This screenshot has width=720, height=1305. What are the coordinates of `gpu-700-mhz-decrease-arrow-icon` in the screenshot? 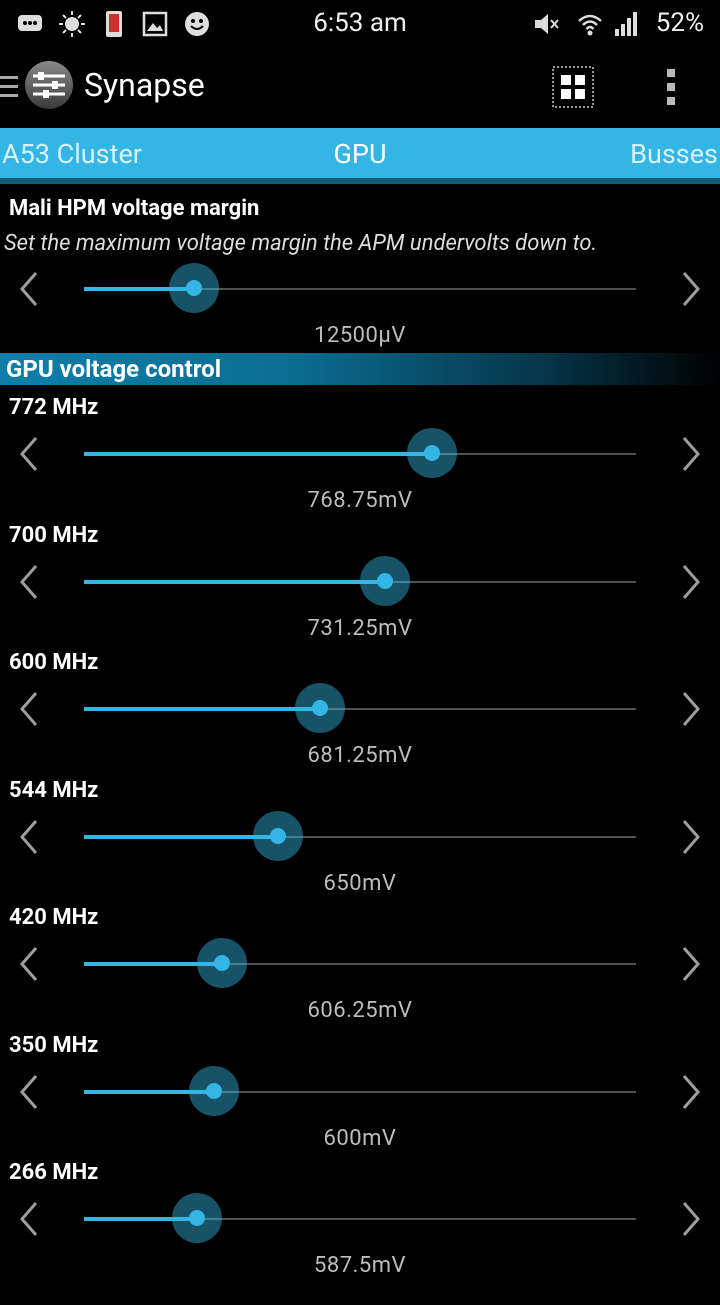 It's located at (29, 582).